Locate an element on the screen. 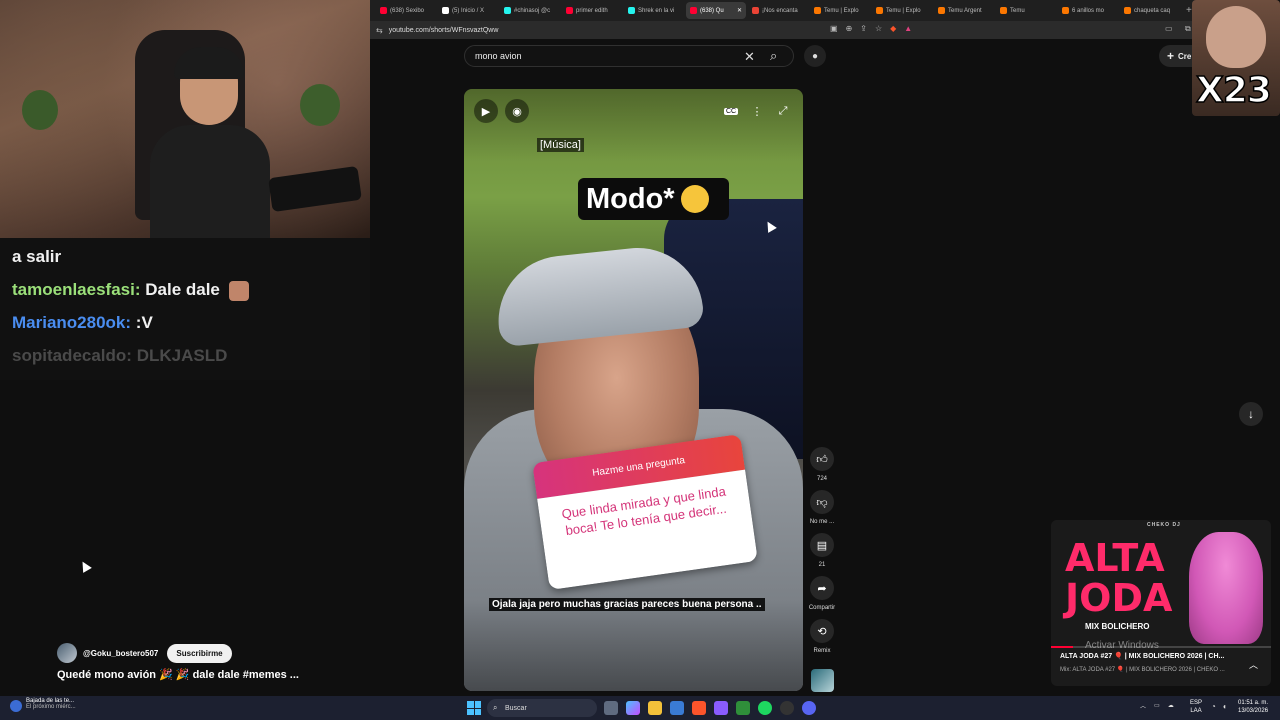 The height and width of the screenshot is (720, 1280). volume-button: ◉ is located at coordinates (517, 111).